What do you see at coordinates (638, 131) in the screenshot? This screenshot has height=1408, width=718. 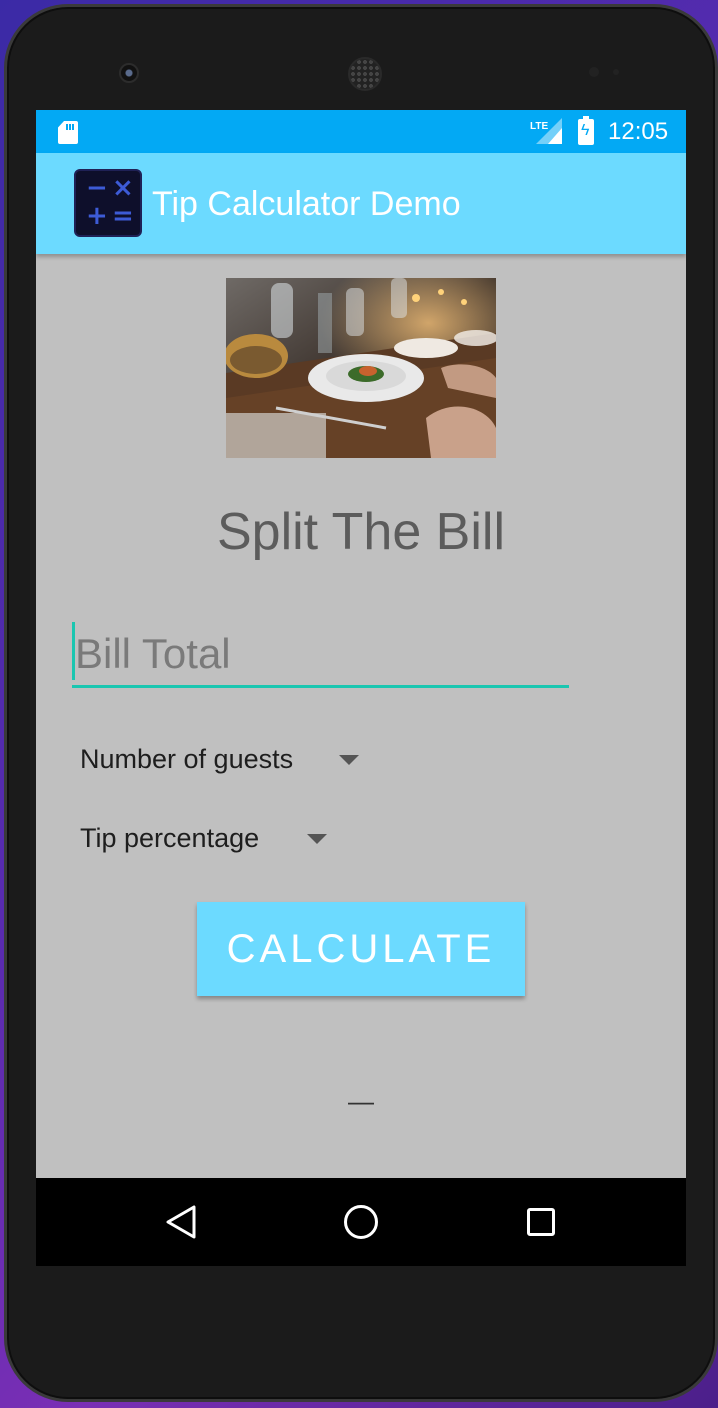 I see `status-clock: 12:05` at bounding box center [638, 131].